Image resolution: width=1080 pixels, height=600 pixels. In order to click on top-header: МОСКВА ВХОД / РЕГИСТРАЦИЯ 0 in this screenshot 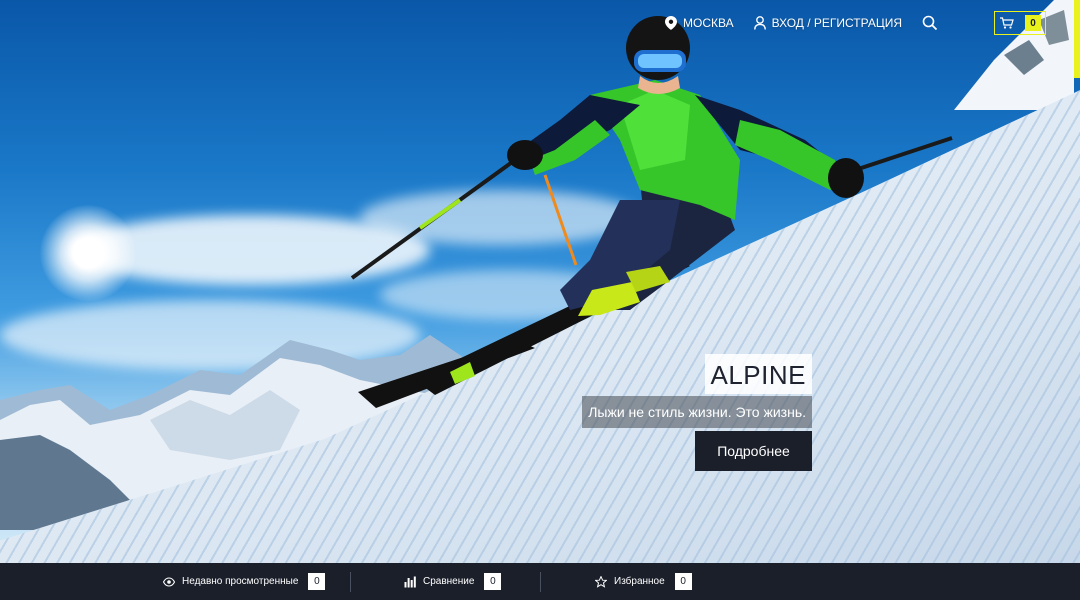, I will do `click(845, 23)`.